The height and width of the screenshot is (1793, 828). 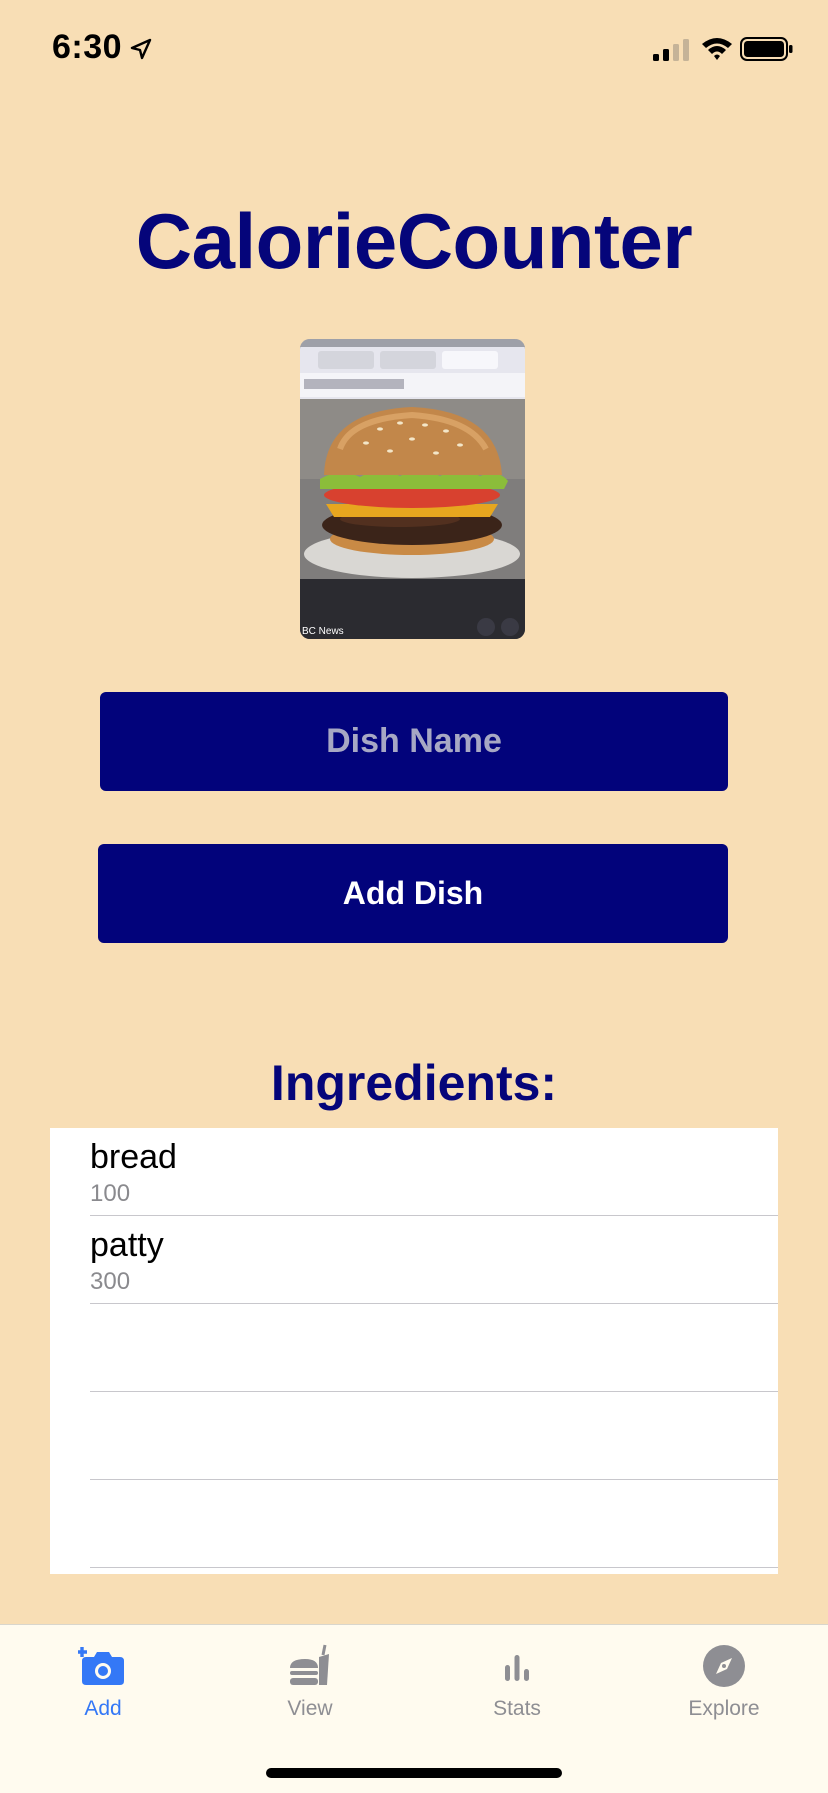 I want to click on tab-stats-label: Stats, so click(x=517, y=1708).